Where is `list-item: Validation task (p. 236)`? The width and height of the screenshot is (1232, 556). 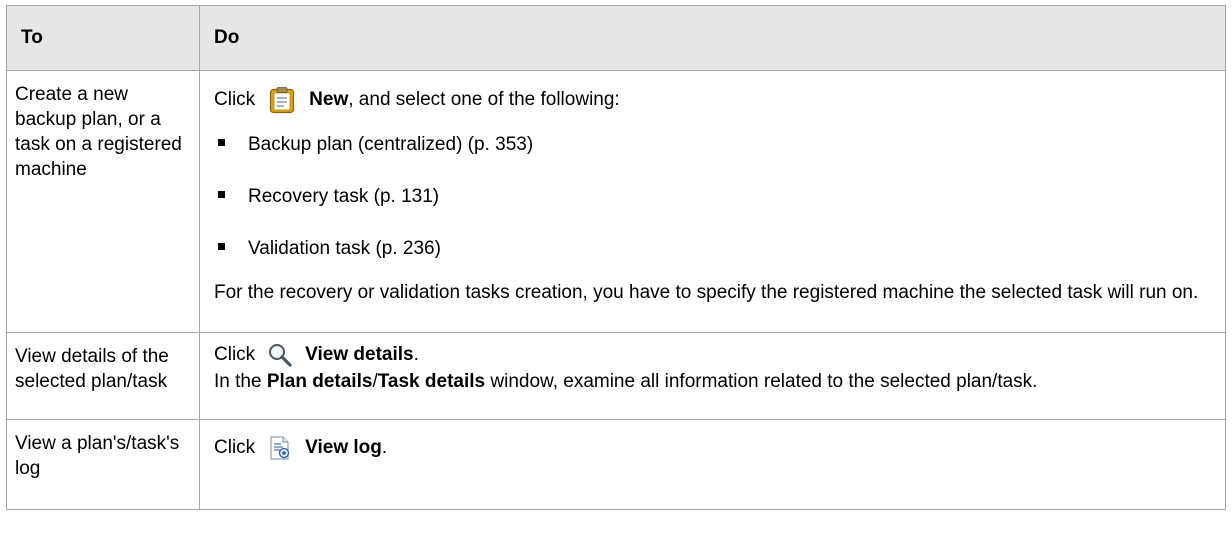
list-item: Validation task (p. 236) is located at coordinates (712, 248).